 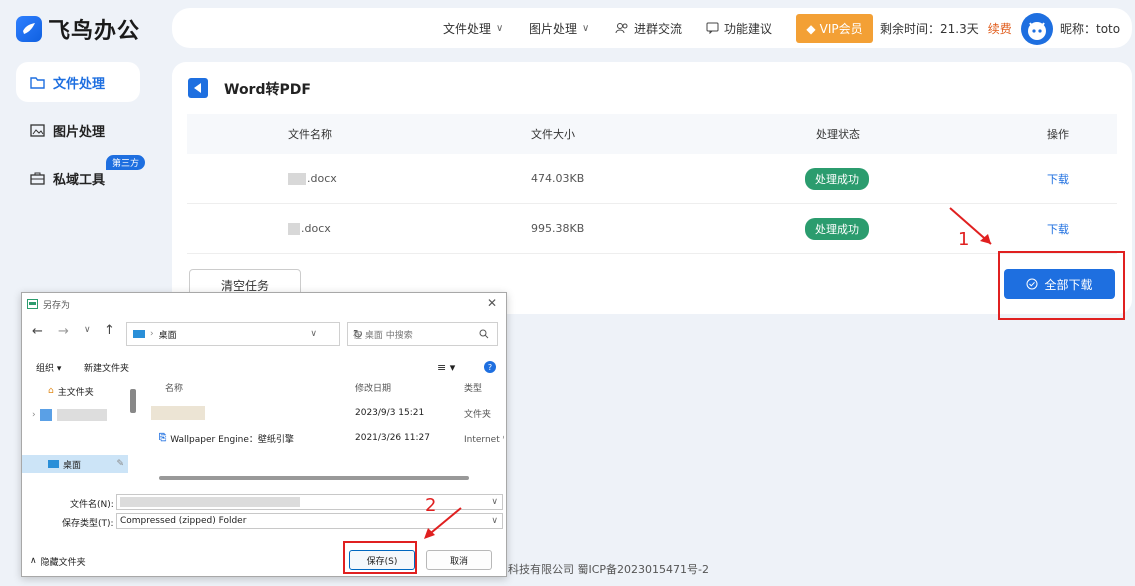 What do you see at coordinates (58, 561) in the screenshot?
I see `hide-folders-toggle: ∧ 隐藏文件夹` at bounding box center [58, 561].